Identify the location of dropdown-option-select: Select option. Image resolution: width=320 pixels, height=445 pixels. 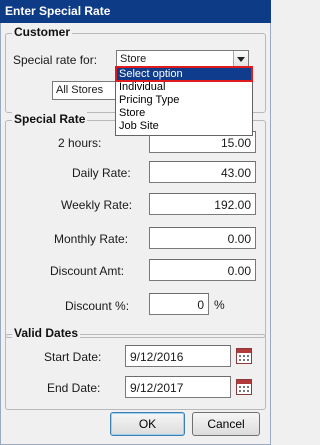
(184, 74).